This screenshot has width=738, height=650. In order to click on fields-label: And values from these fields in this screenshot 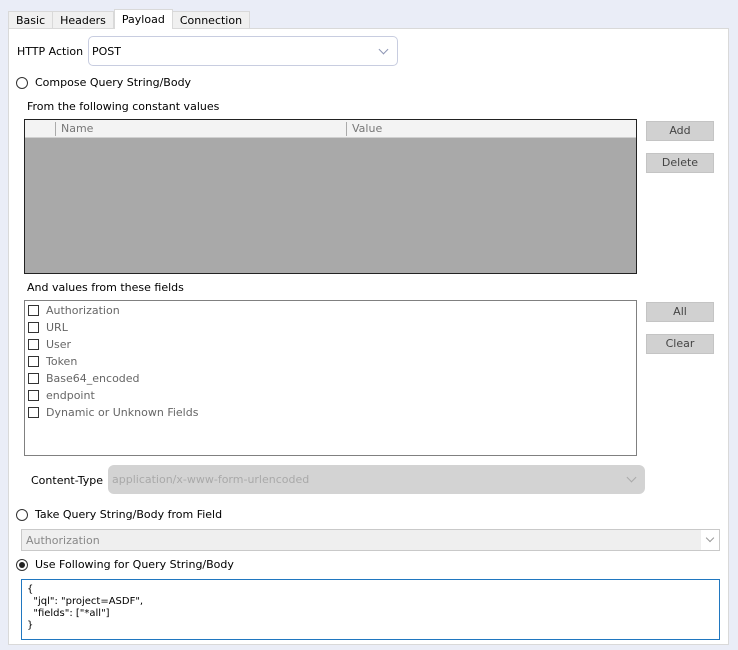, I will do `click(105, 287)`.